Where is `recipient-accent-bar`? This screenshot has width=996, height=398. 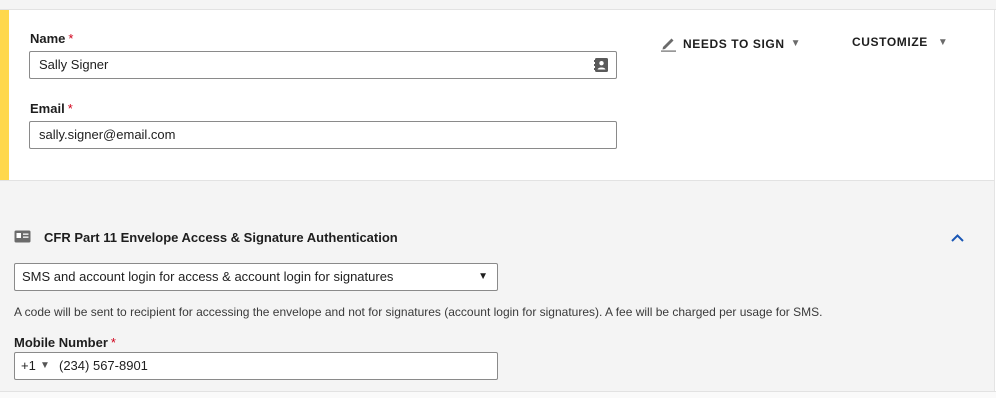 recipient-accent-bar is located at coordinates (4, 95).